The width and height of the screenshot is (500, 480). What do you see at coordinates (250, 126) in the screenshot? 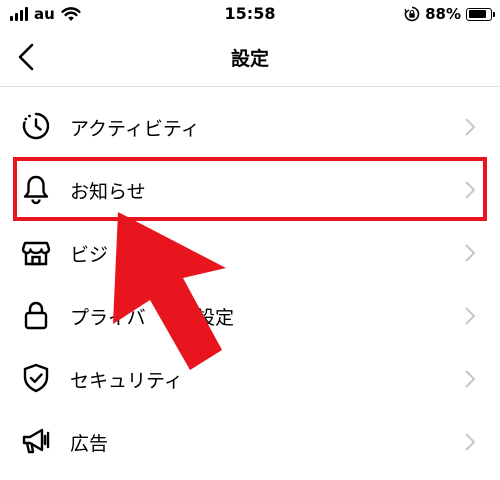
I see `menu-item-activity: アクティビティ` at bounding box center [250, 126].